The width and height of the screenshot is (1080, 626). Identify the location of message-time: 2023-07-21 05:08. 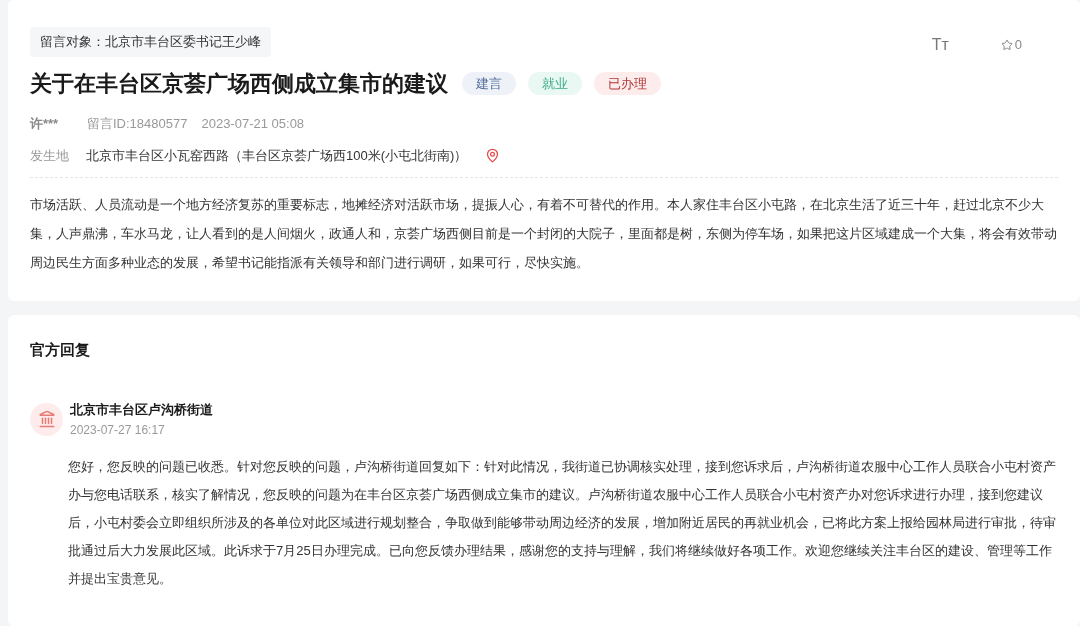
(253, 124).